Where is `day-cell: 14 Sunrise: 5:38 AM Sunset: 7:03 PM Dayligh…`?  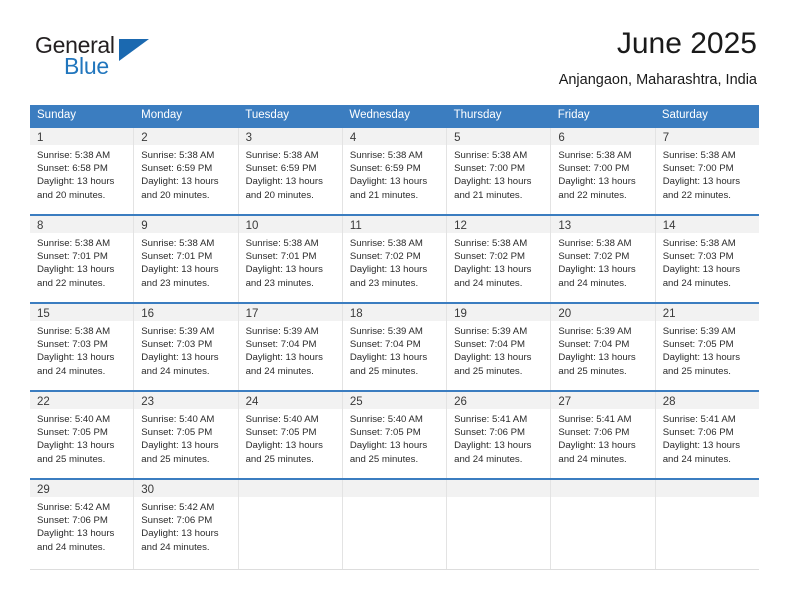
day-cell: 14 Sunrise: 5:38 AM Sunset: 7:03 PM Dayligh… is located at coordinates (707, 259).